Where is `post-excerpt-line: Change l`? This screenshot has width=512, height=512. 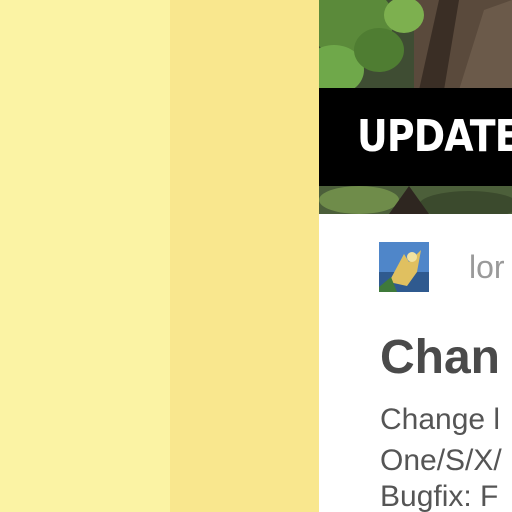 post-excerpt-line: Change l is located at coordinates (440, 419).